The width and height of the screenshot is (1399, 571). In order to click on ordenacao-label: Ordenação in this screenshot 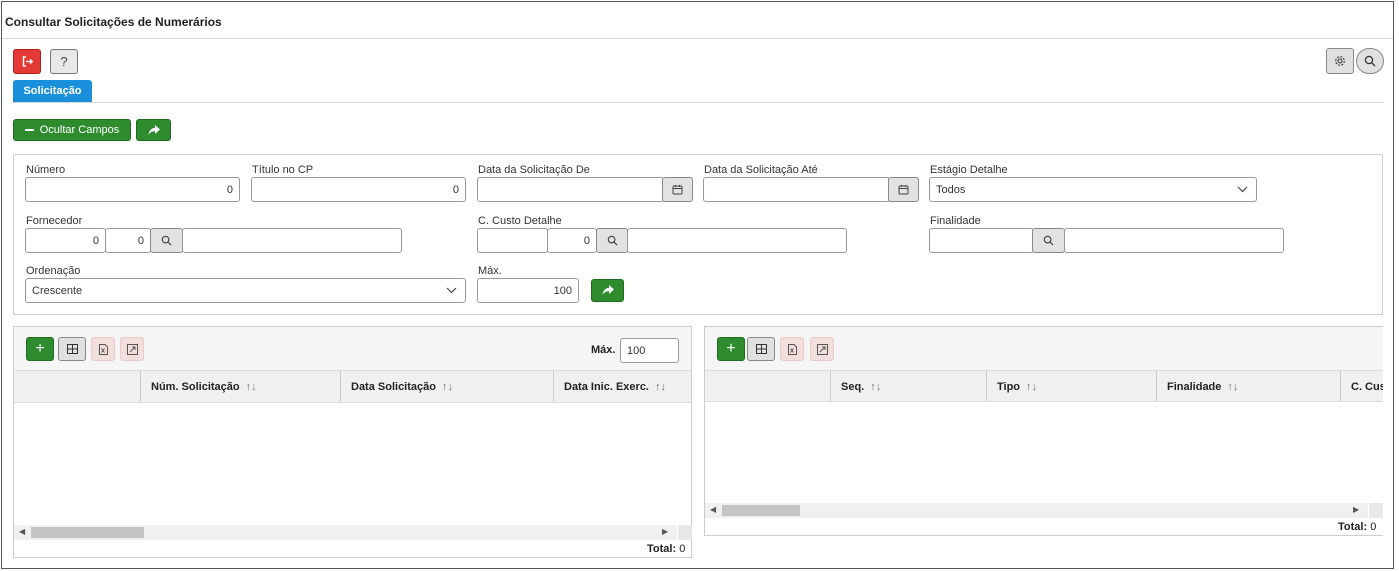, I will do `click(53, 271)`.